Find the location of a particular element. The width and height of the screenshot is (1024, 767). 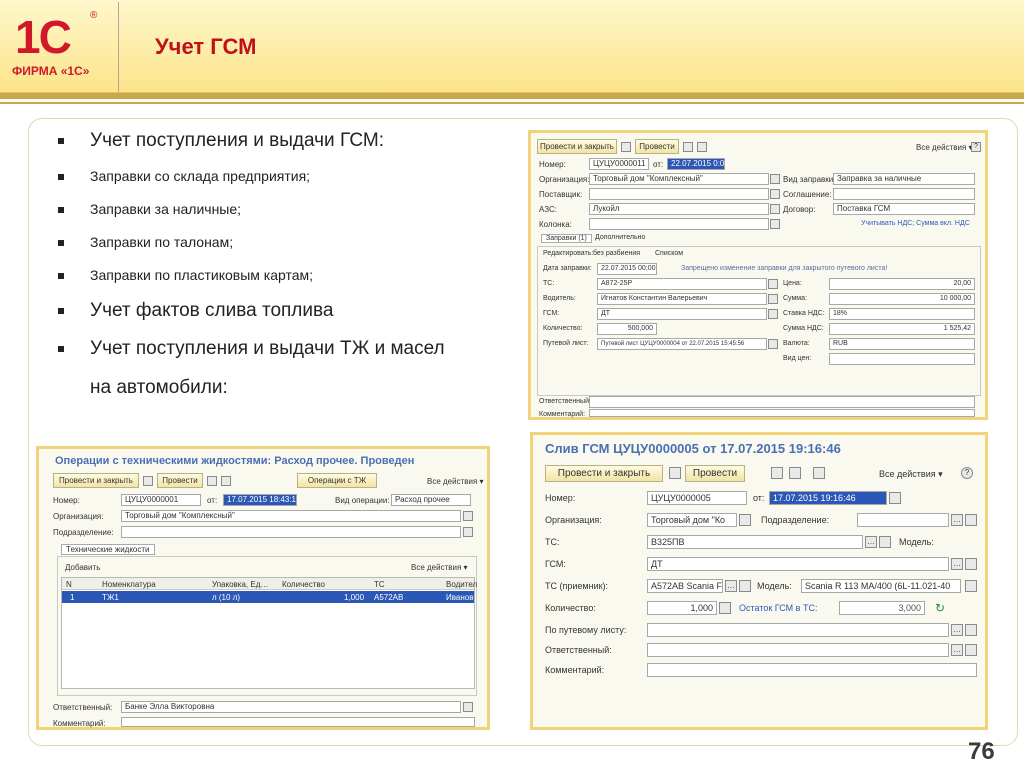

ts-receiver-field: А572АВ Scania F is located at coordinates (685, 586).